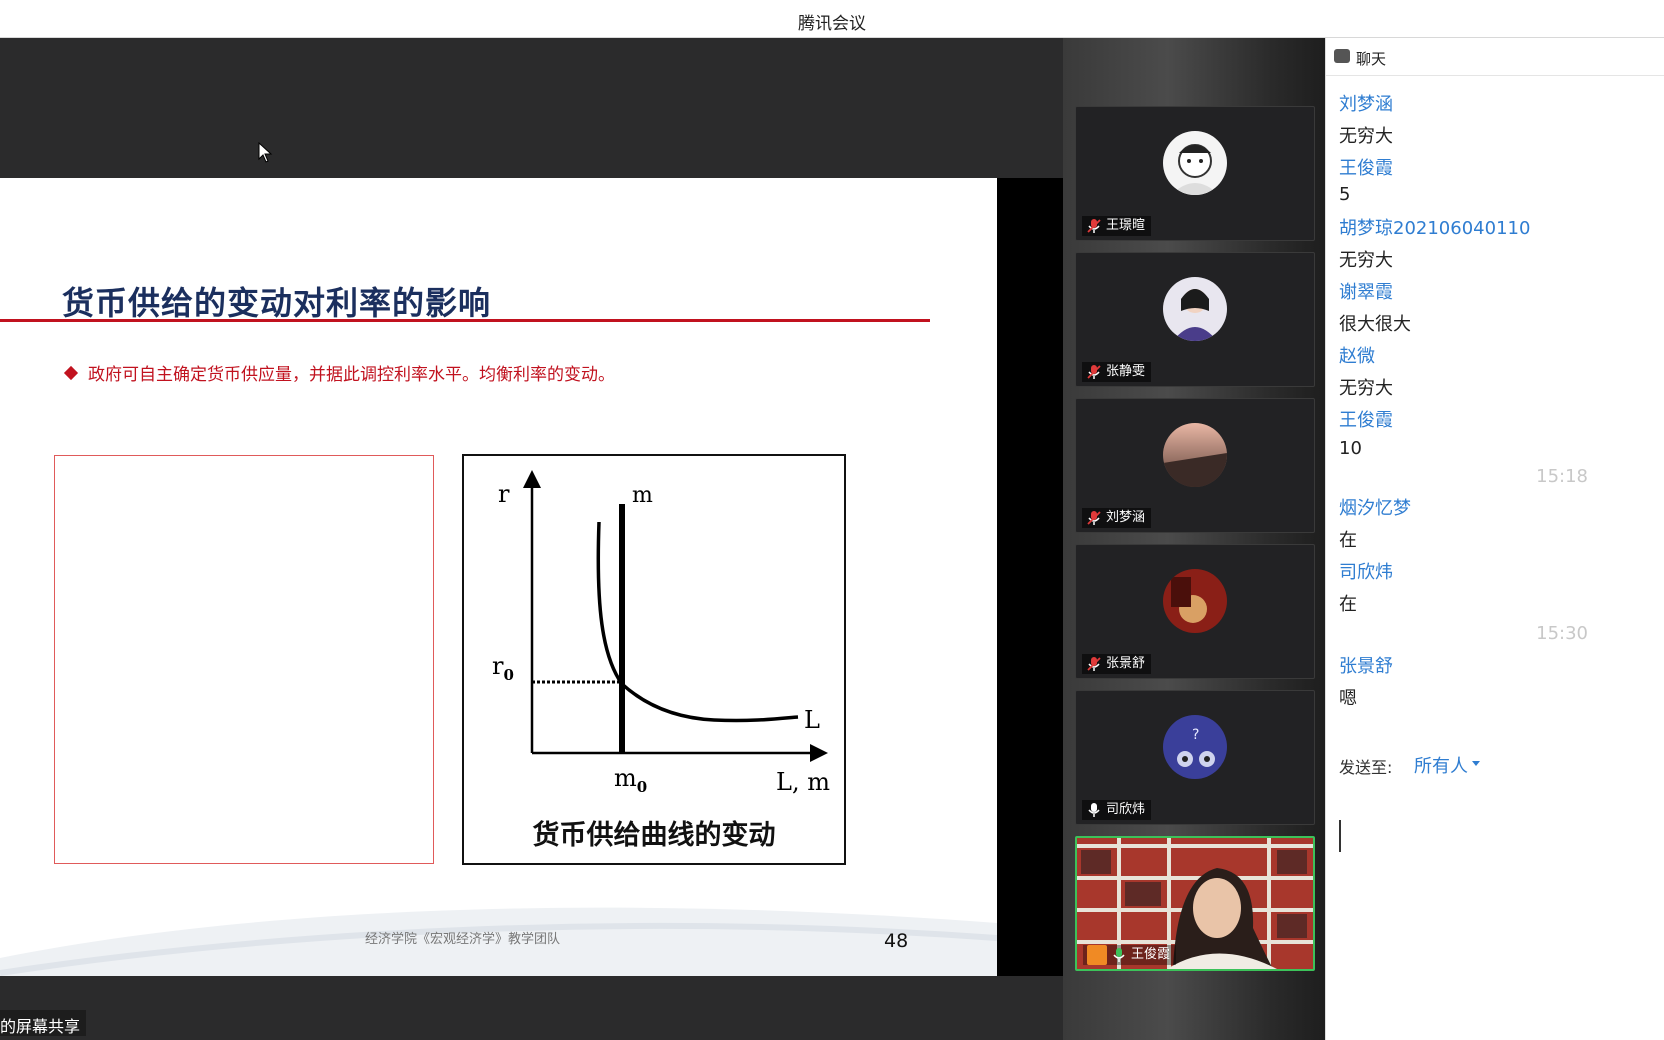 The height and width of the screenshot is (1040, 1664). Describe the element at coordinates (1195, 903) in the screenshot. I see `active-speaker-tile: 王俊霞` at that location.